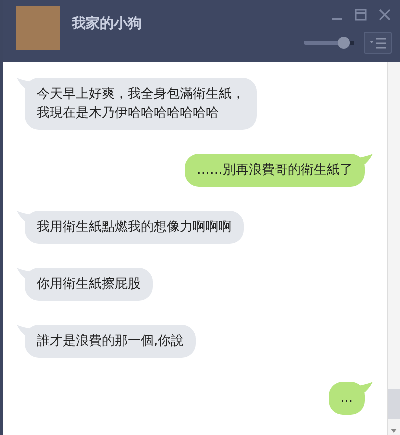 Image resolution: width=400 pixels, height=435 pixels. What do you see at coordinates (134, 228) in the screenshot?
I see `message-text: 我用衛生紙點燃我的想像力啊啊啊` at bounding box center [134, 228].